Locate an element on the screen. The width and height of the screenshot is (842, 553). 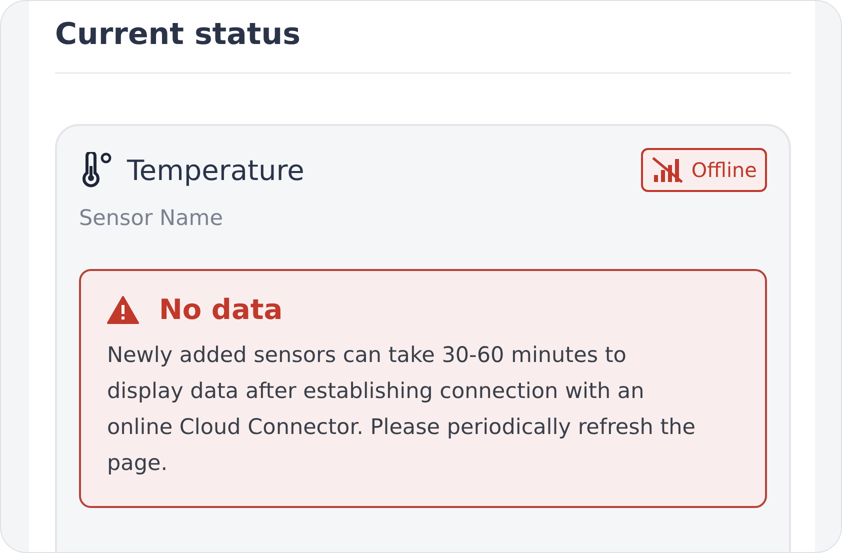
warning-icon is located at coordinates (123, 310).